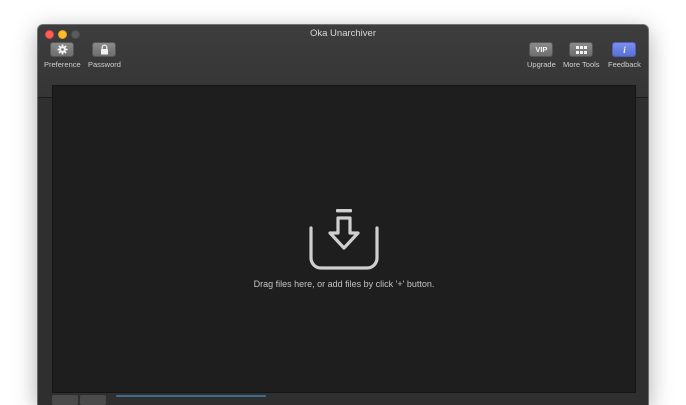  Describe the element at coordinates (93, 400) in the screenshot. I see `remove-button` at that location.